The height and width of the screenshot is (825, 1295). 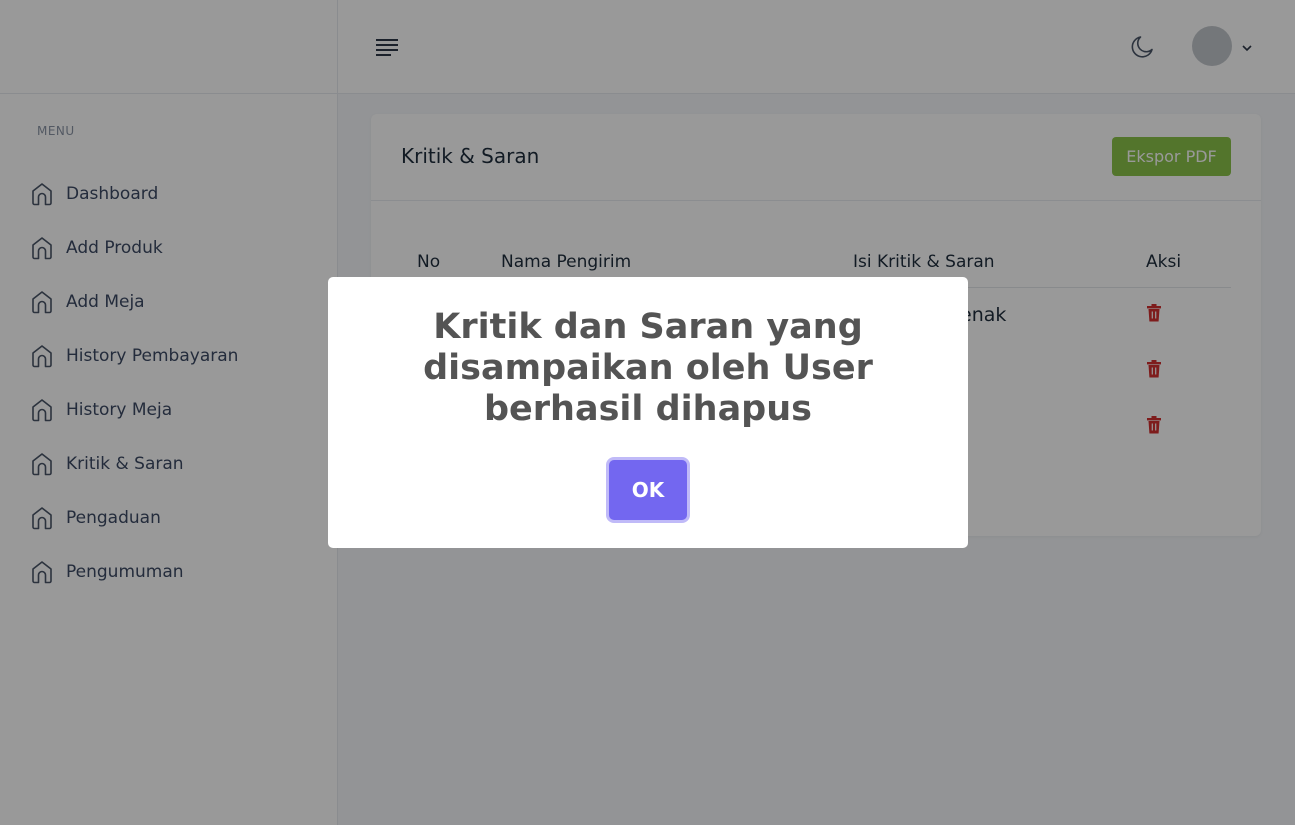 I want to click on ok-button: OK, so click(x=648, y=490).